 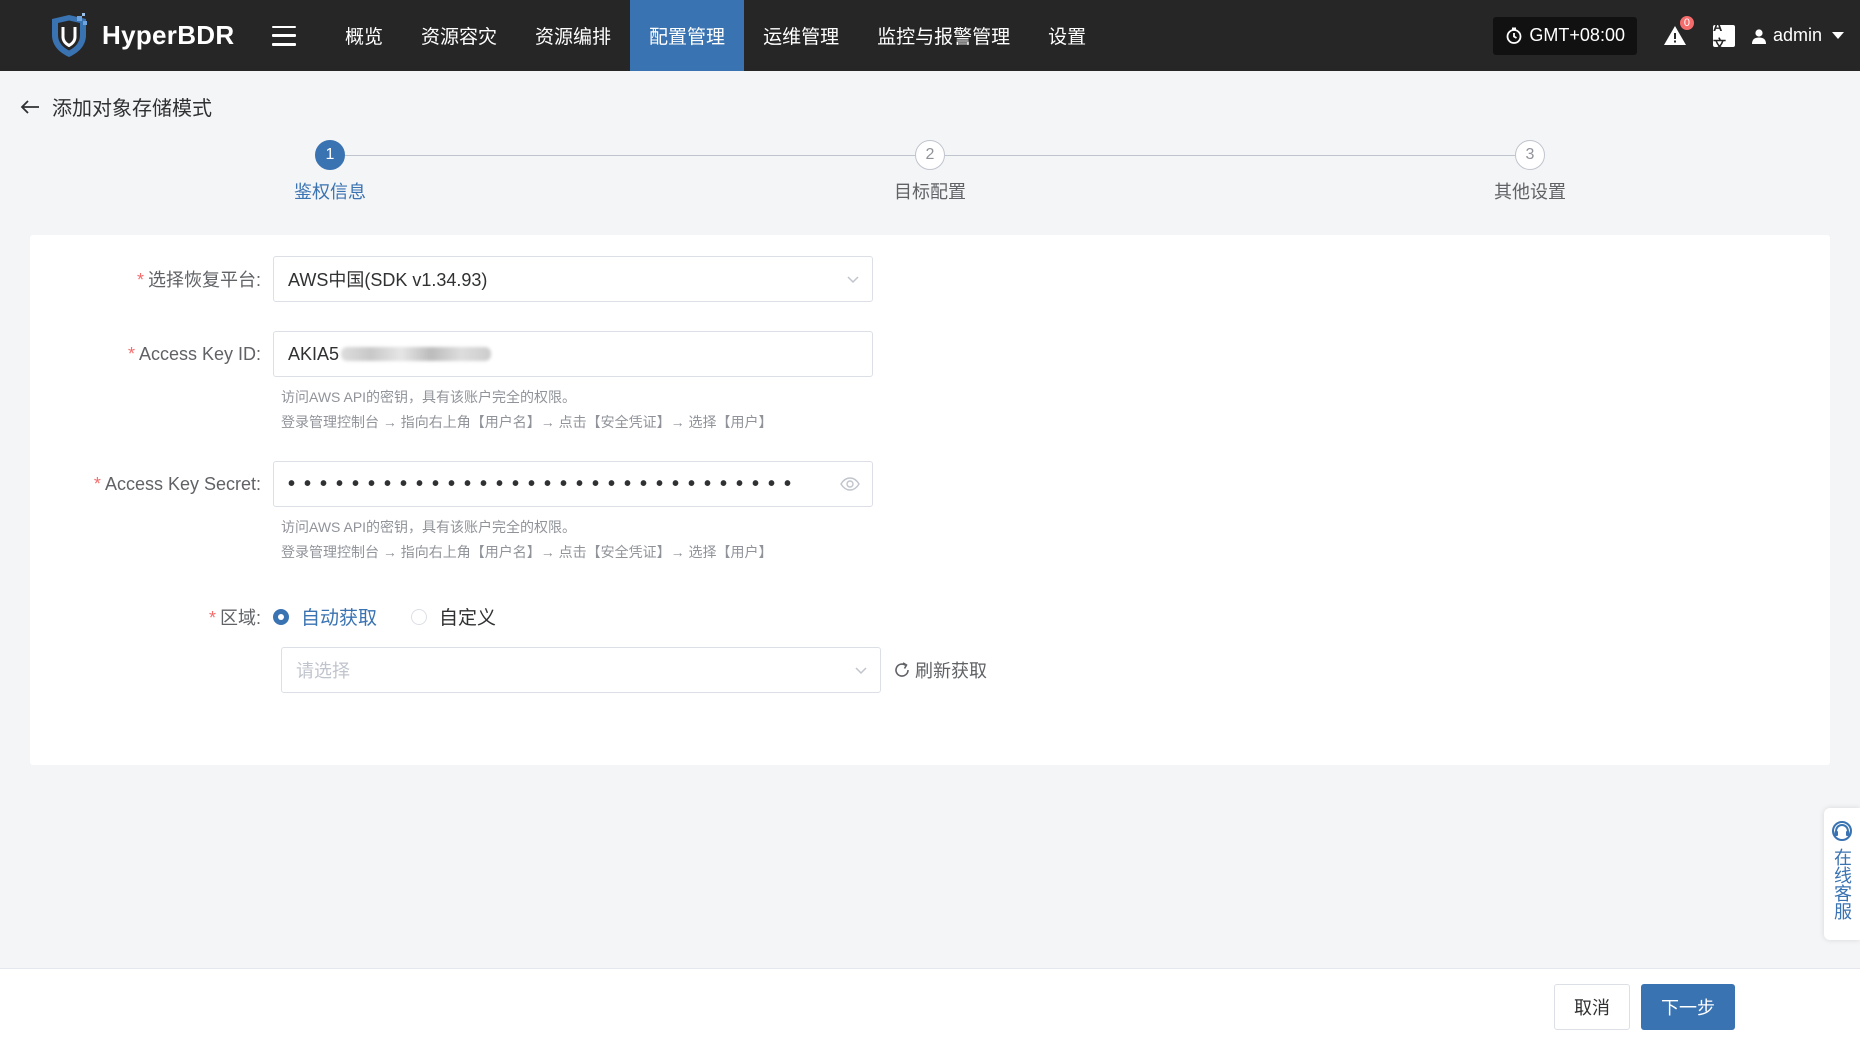 What do you see at coordinates (930, 1005) in the screenshot?
I see `footer-bar: 取消 下一步` at bounding box center [930, 1005].